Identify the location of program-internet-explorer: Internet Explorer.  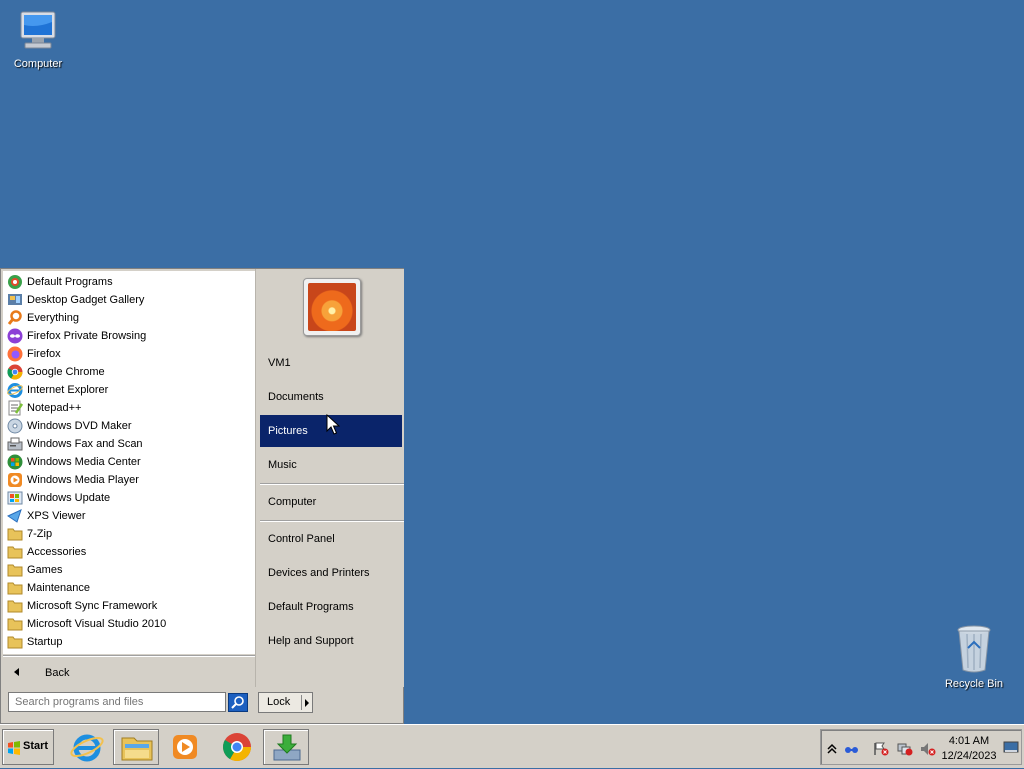
(129, 390).